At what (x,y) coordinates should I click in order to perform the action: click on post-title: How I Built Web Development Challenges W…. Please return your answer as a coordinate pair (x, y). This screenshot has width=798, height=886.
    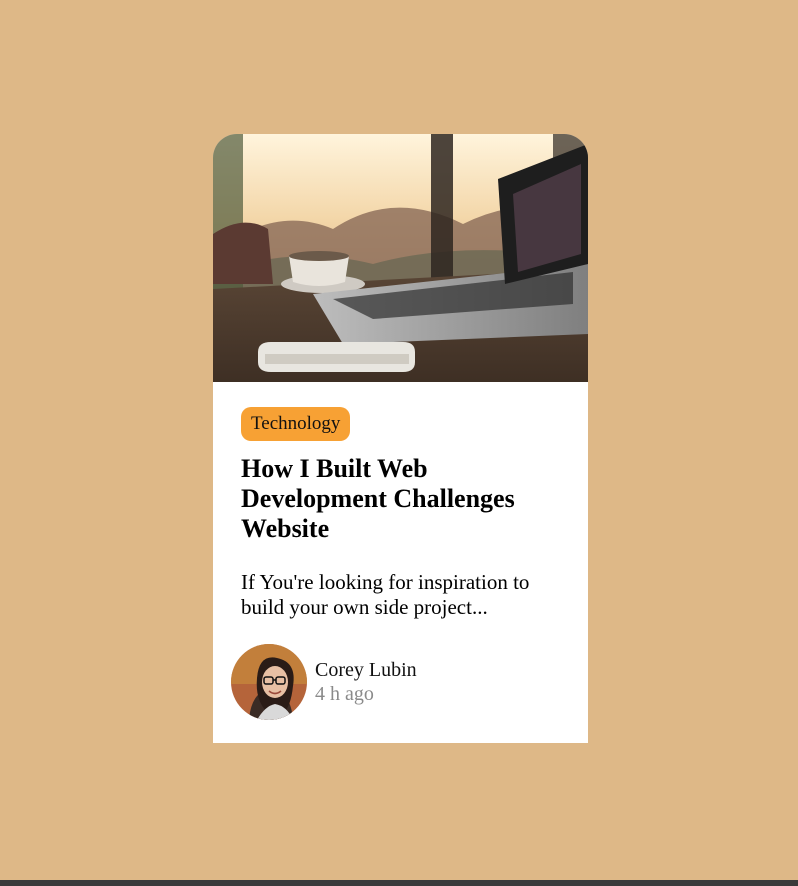
    Looking at the image, I should click on (400, 499).